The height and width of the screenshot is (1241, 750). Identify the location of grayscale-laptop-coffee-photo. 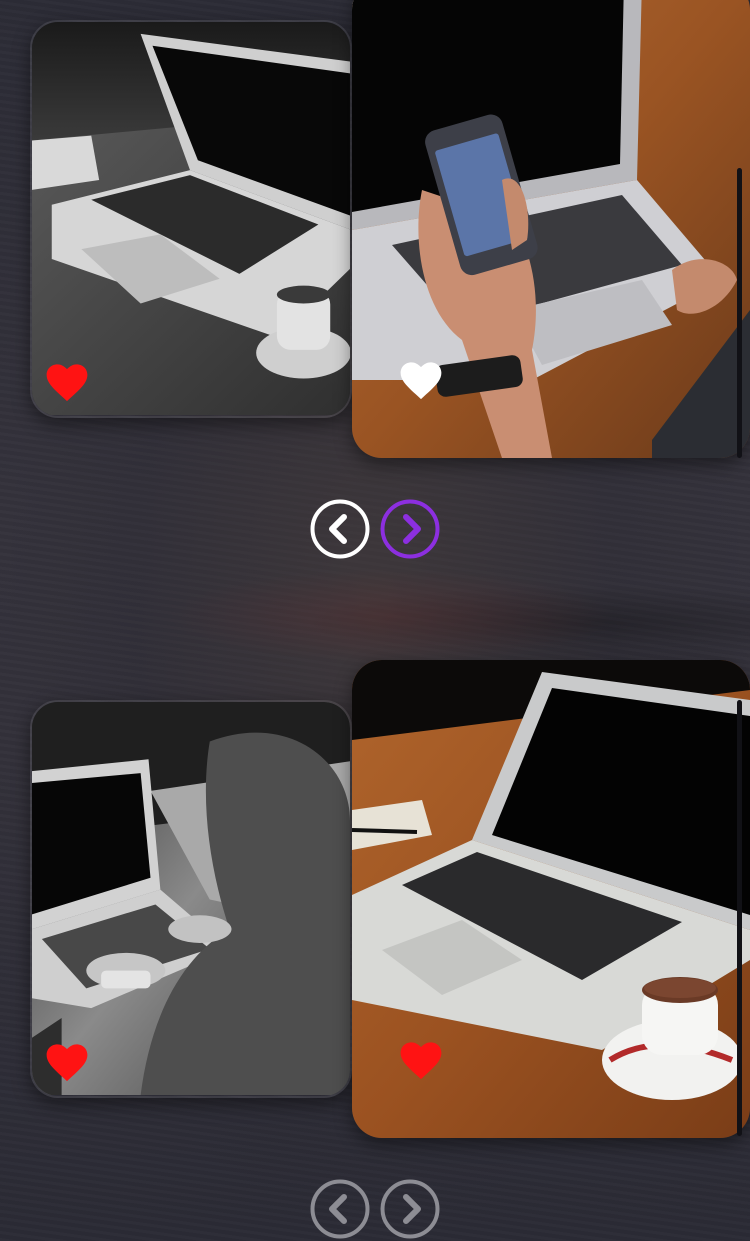
(191, 219).